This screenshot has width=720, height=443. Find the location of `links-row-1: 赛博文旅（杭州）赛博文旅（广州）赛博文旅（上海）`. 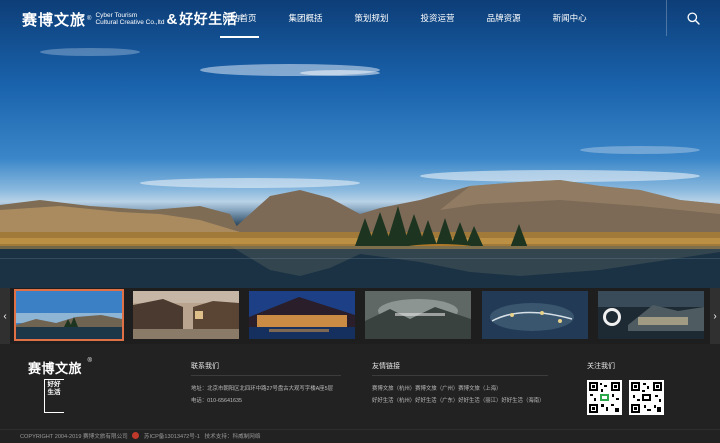

links-row-1: 赛博文旅（杭州）赛博文旅（广州）赛博文旅（上海） is located at coordinates (436, 388).